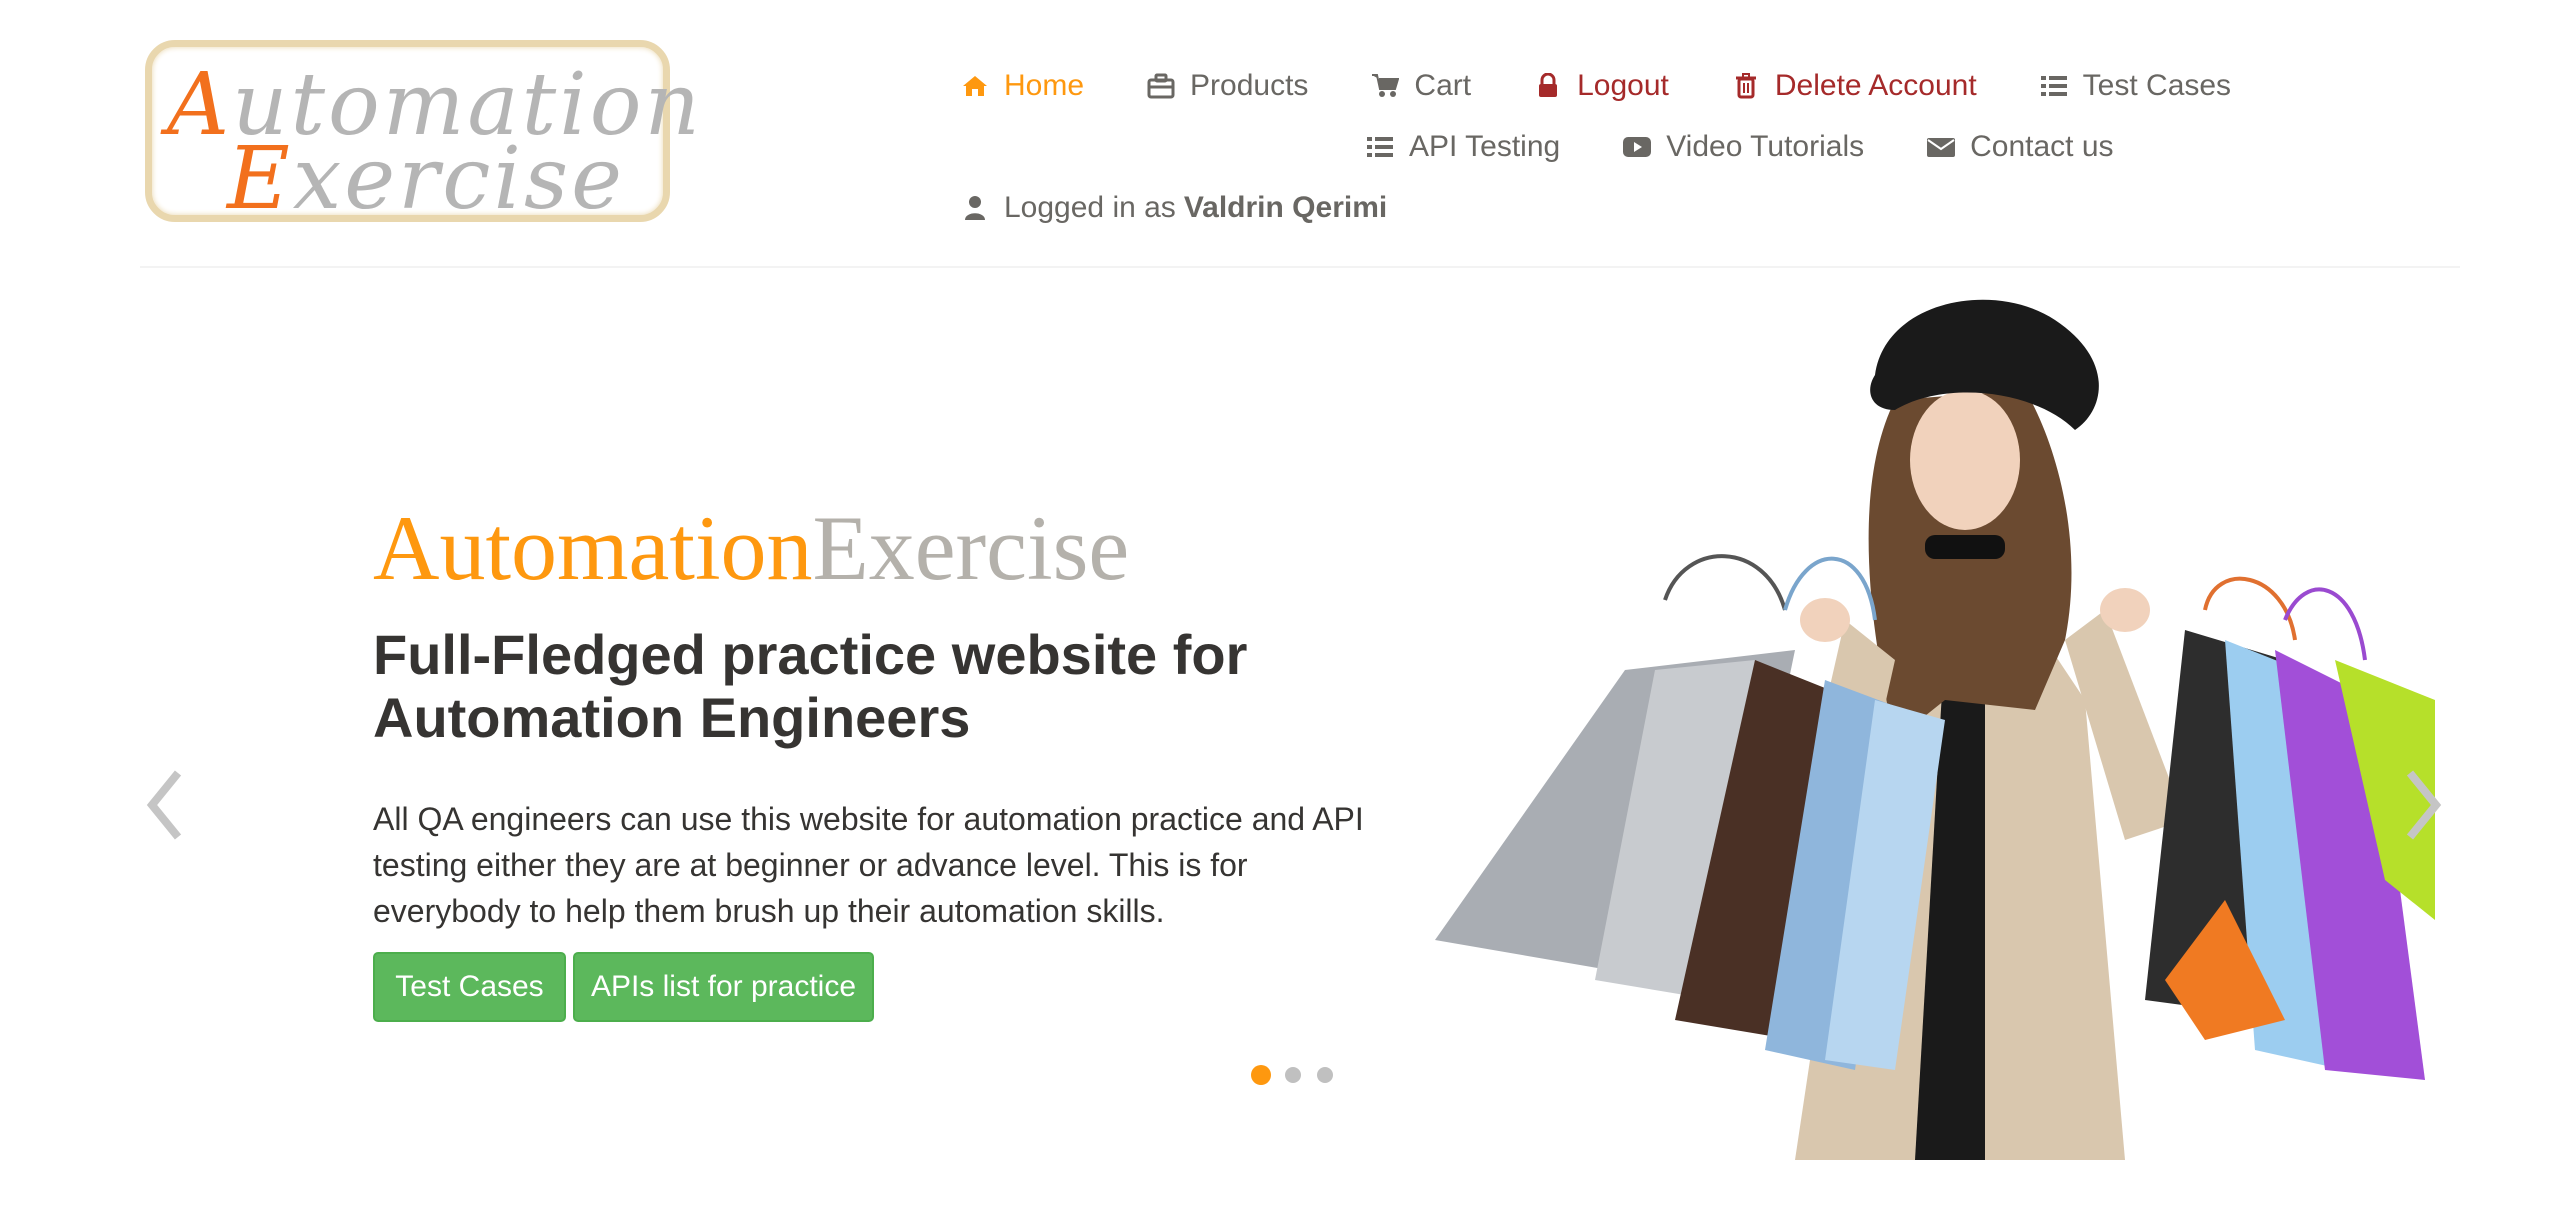  What do you see at coordinates (2157, 85) in the screenshot?
I see `nav-test-cases-label: Test Cases` at bounding box center [2157, 85].